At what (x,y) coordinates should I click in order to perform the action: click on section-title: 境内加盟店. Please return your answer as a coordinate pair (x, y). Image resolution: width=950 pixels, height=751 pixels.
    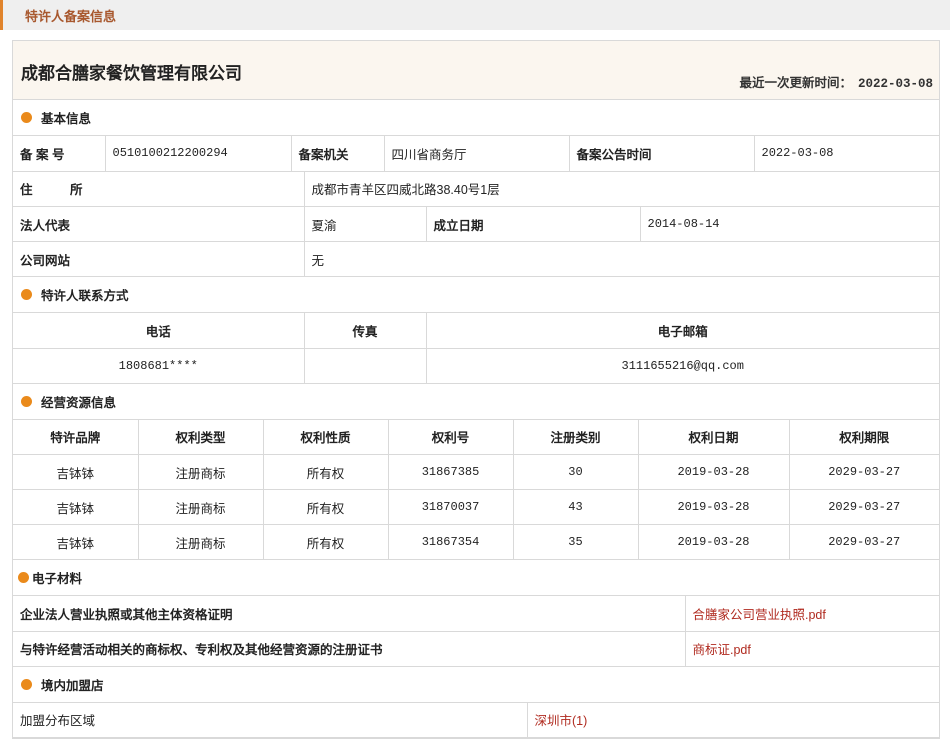
    Looking at the image, I should click on (72, 685).